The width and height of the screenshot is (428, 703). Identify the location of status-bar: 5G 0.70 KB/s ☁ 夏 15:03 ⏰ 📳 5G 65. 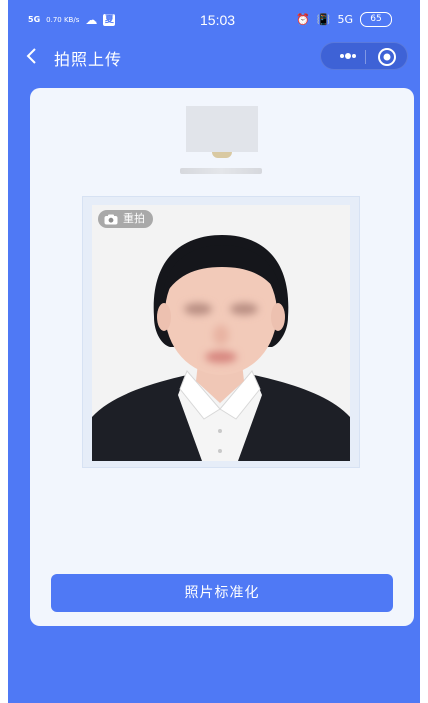
(214, 18).